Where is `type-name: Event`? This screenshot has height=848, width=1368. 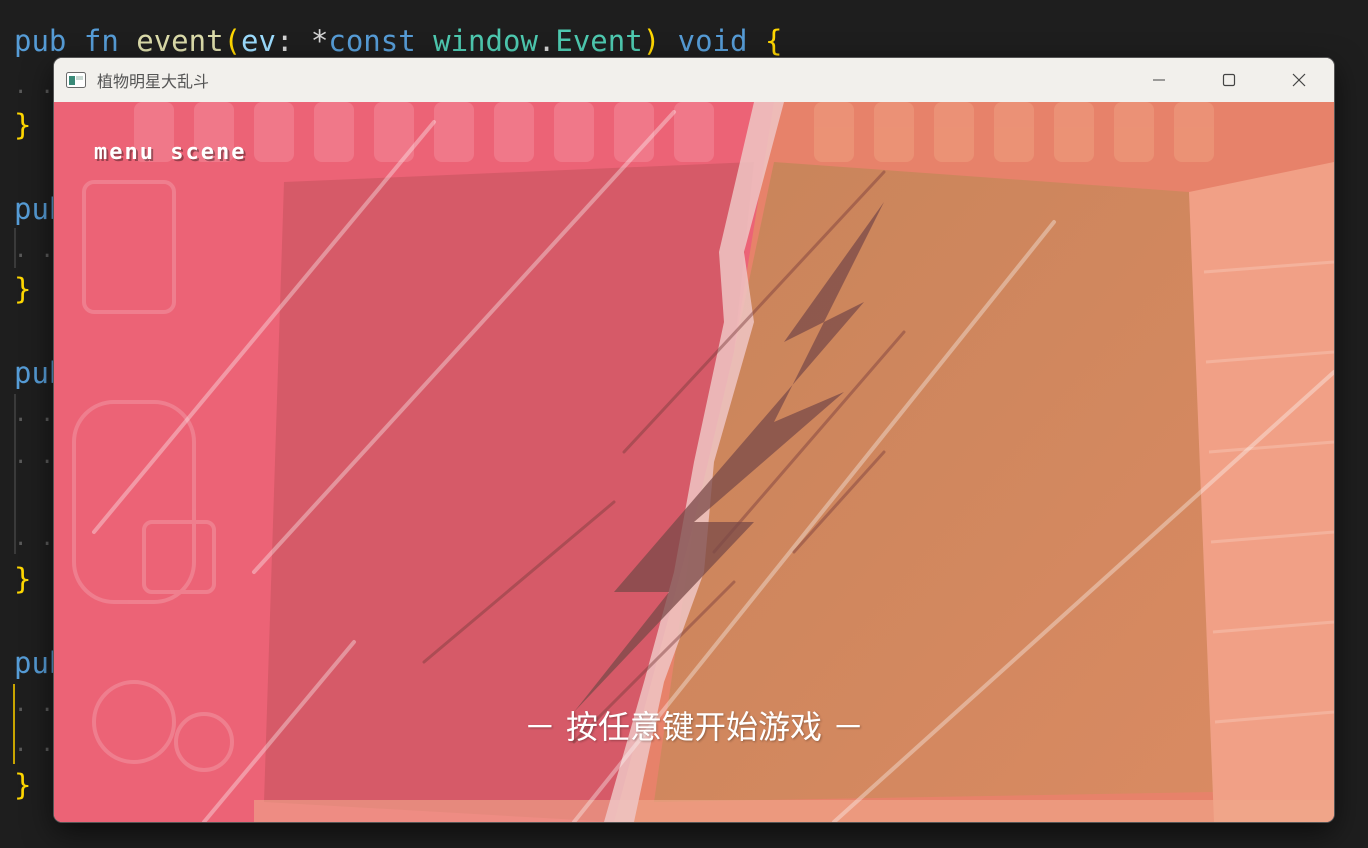 type-name: Event is located at coordinates (599, 41).